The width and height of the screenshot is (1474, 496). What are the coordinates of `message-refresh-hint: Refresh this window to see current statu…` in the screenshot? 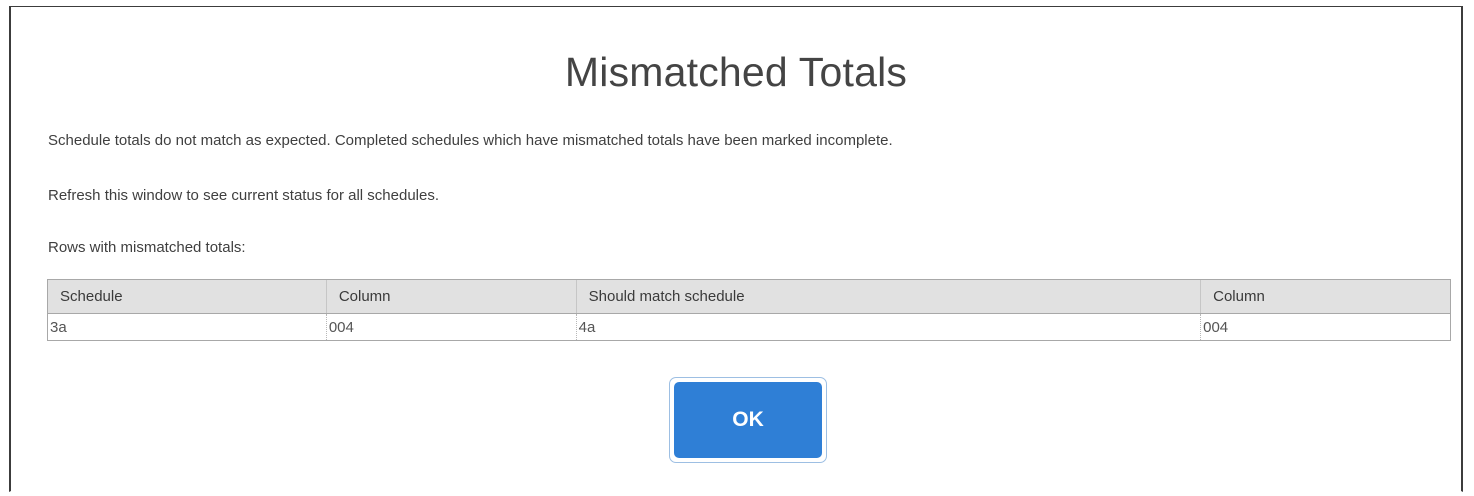 It's located at (244, 195).